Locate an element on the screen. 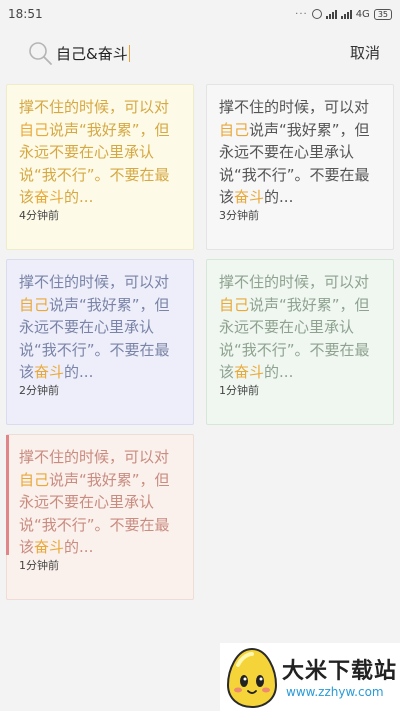 This screenshot has height=711, width=400. status-bar: 18:51 ··· 4G 35 is located at coordinates (200, 14).